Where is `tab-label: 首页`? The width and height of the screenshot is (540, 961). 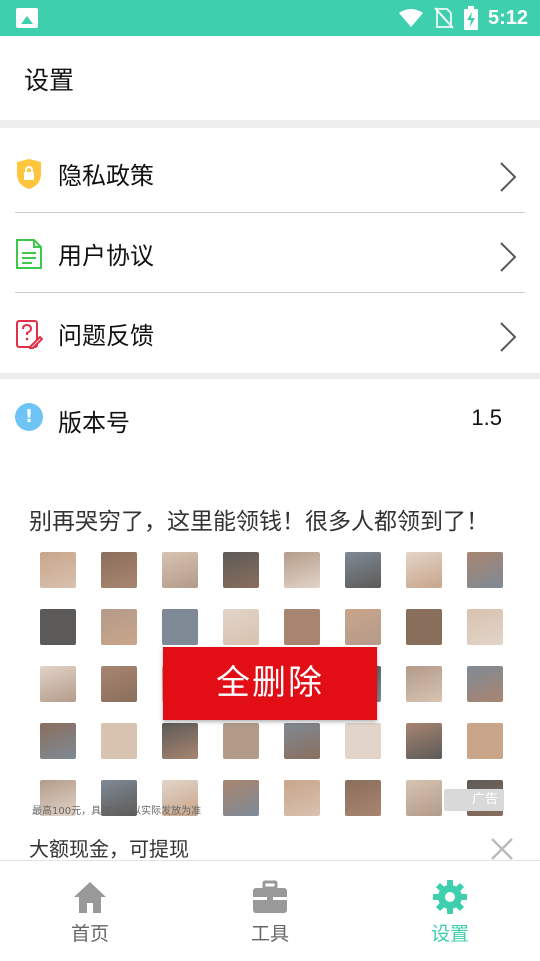 tab-label: 首页 is located at coordinates (89, 934).